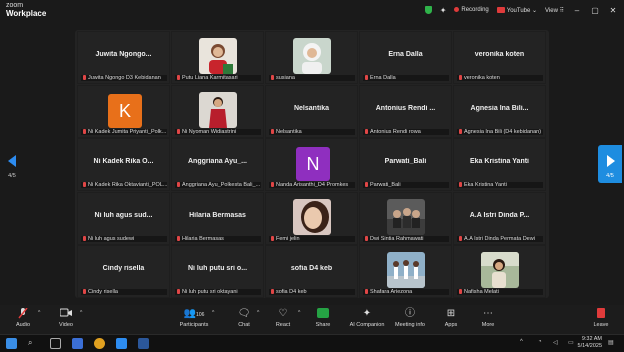 Image resolution: width=624 pixels, height=352 pixels. Describe the element at coordinates (488, 313) in the screenshot. I see `more-dots-icon: ⋯` at that location.